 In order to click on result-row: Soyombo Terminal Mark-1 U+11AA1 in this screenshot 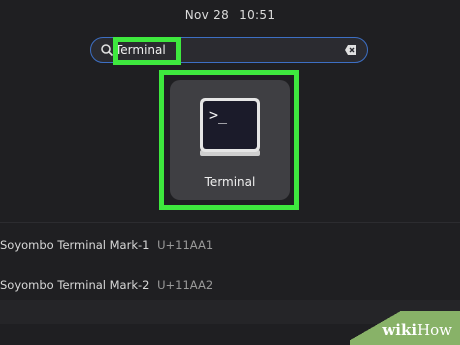, I will do `click(230, 245)`.